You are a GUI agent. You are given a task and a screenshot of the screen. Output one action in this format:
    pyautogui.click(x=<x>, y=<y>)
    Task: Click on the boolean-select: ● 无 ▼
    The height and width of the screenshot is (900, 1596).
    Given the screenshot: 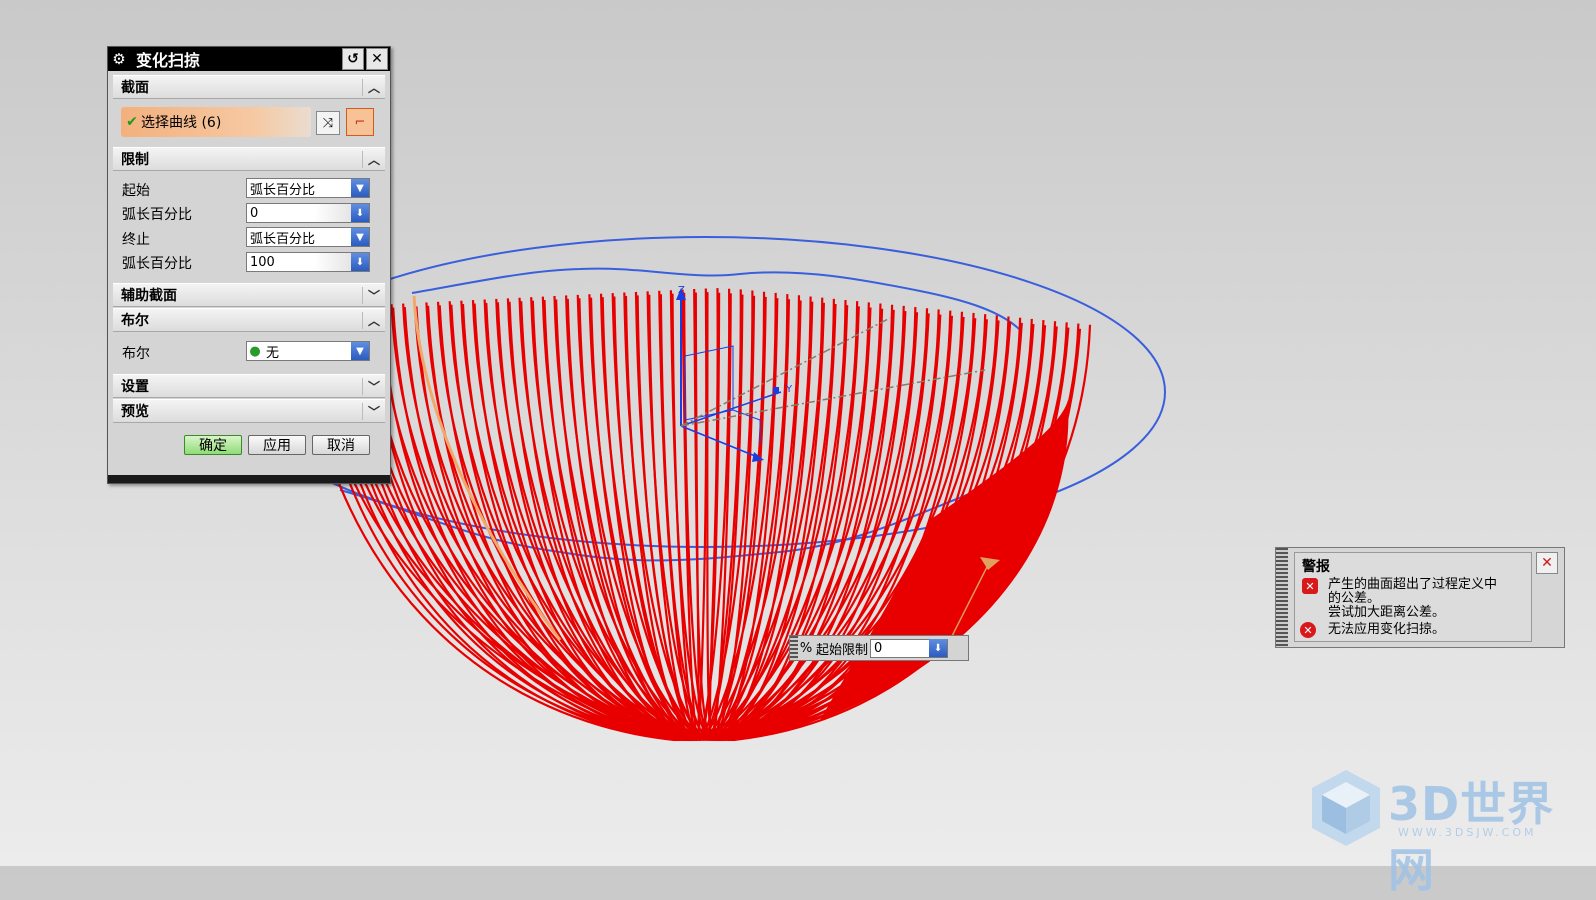 What is the action you would take?
    pyautogui.click(x=308, y=351)
    